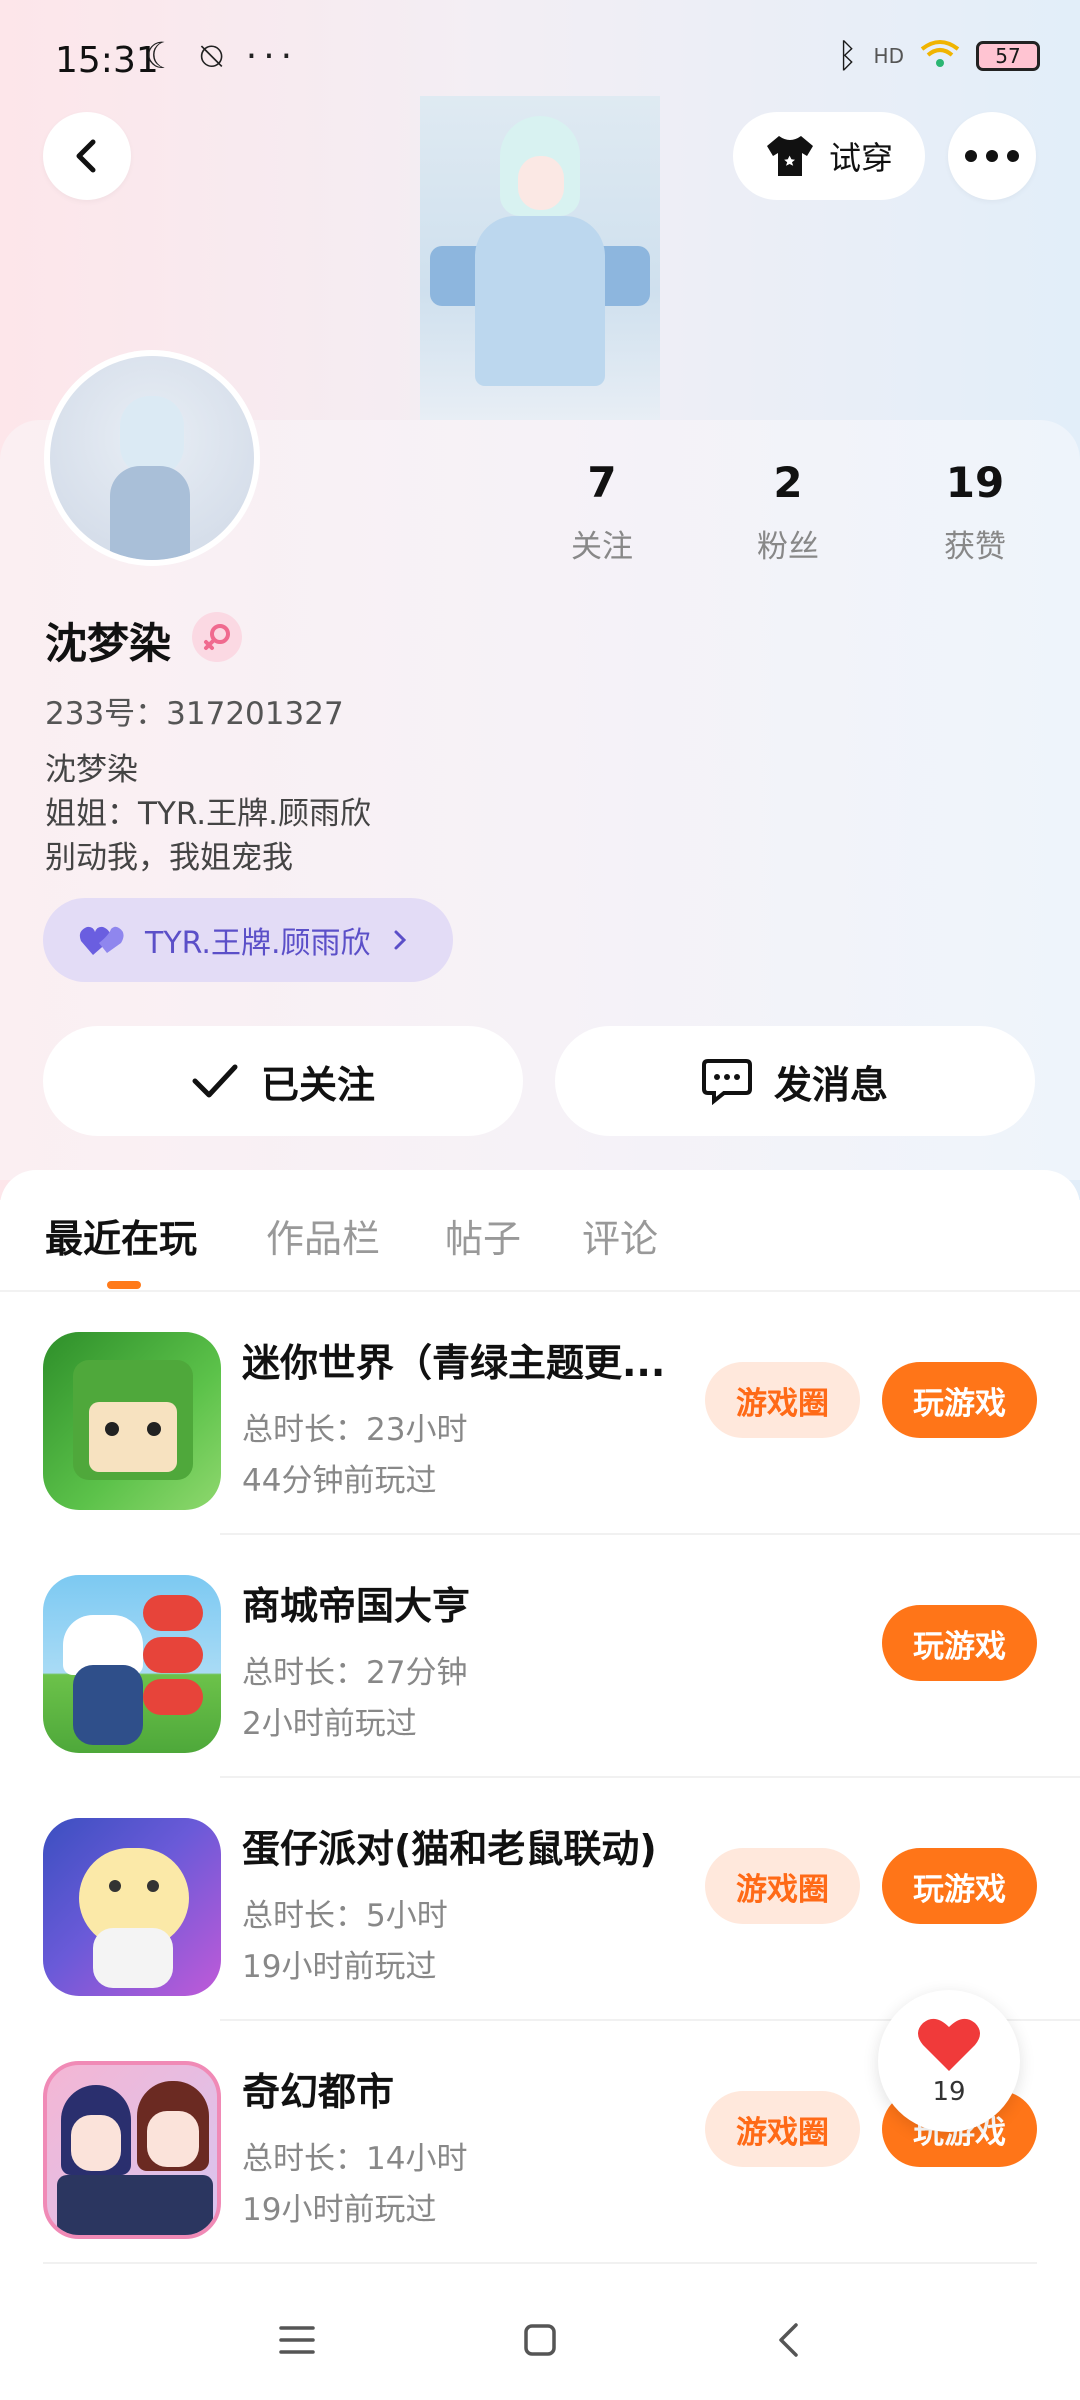 This screenshot has height=2400, width=1080. Describe the element at coordinates (329, 1724) in the screenshot. I see `game-last-played: 2小时前玩过` at that location.